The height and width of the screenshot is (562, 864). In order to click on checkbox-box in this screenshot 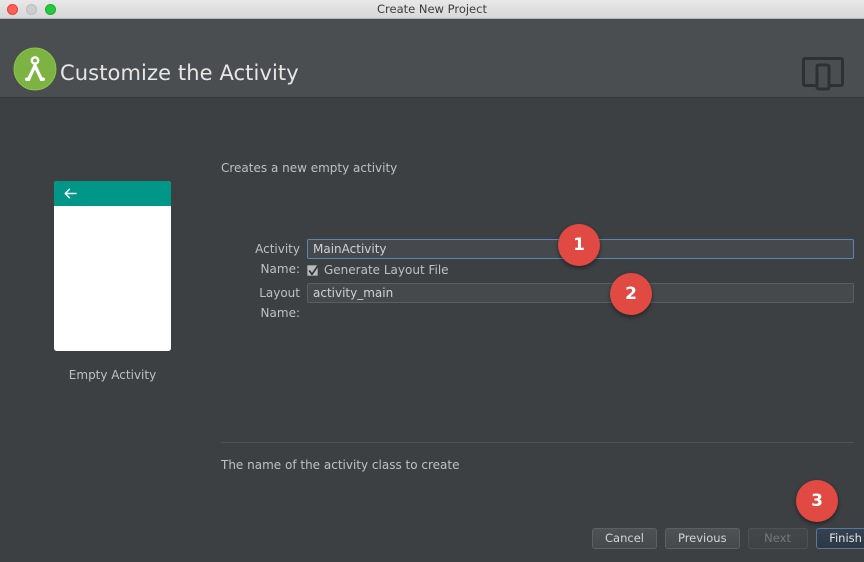, I will do `click(313, 270)`.